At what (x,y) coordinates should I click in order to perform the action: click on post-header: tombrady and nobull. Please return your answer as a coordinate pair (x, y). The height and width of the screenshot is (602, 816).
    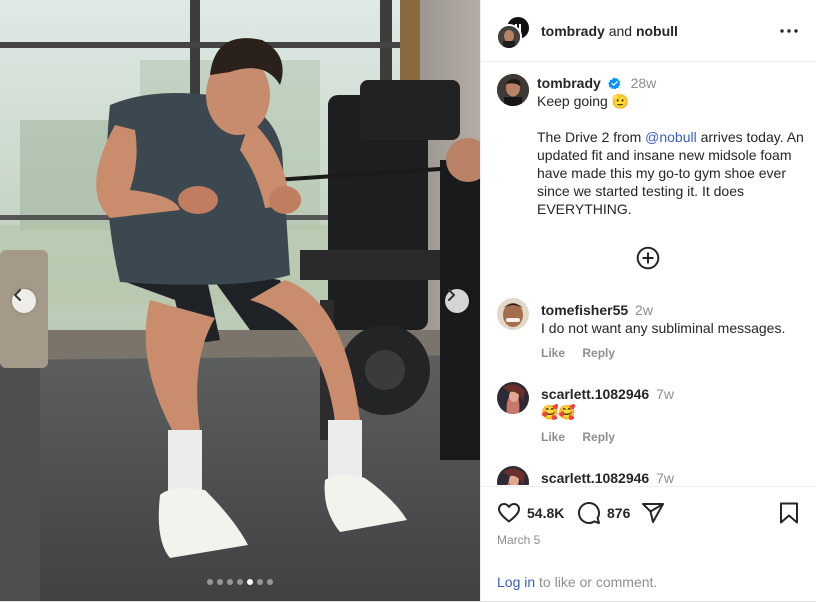
    Looking at the image, I should click on (648, 31).